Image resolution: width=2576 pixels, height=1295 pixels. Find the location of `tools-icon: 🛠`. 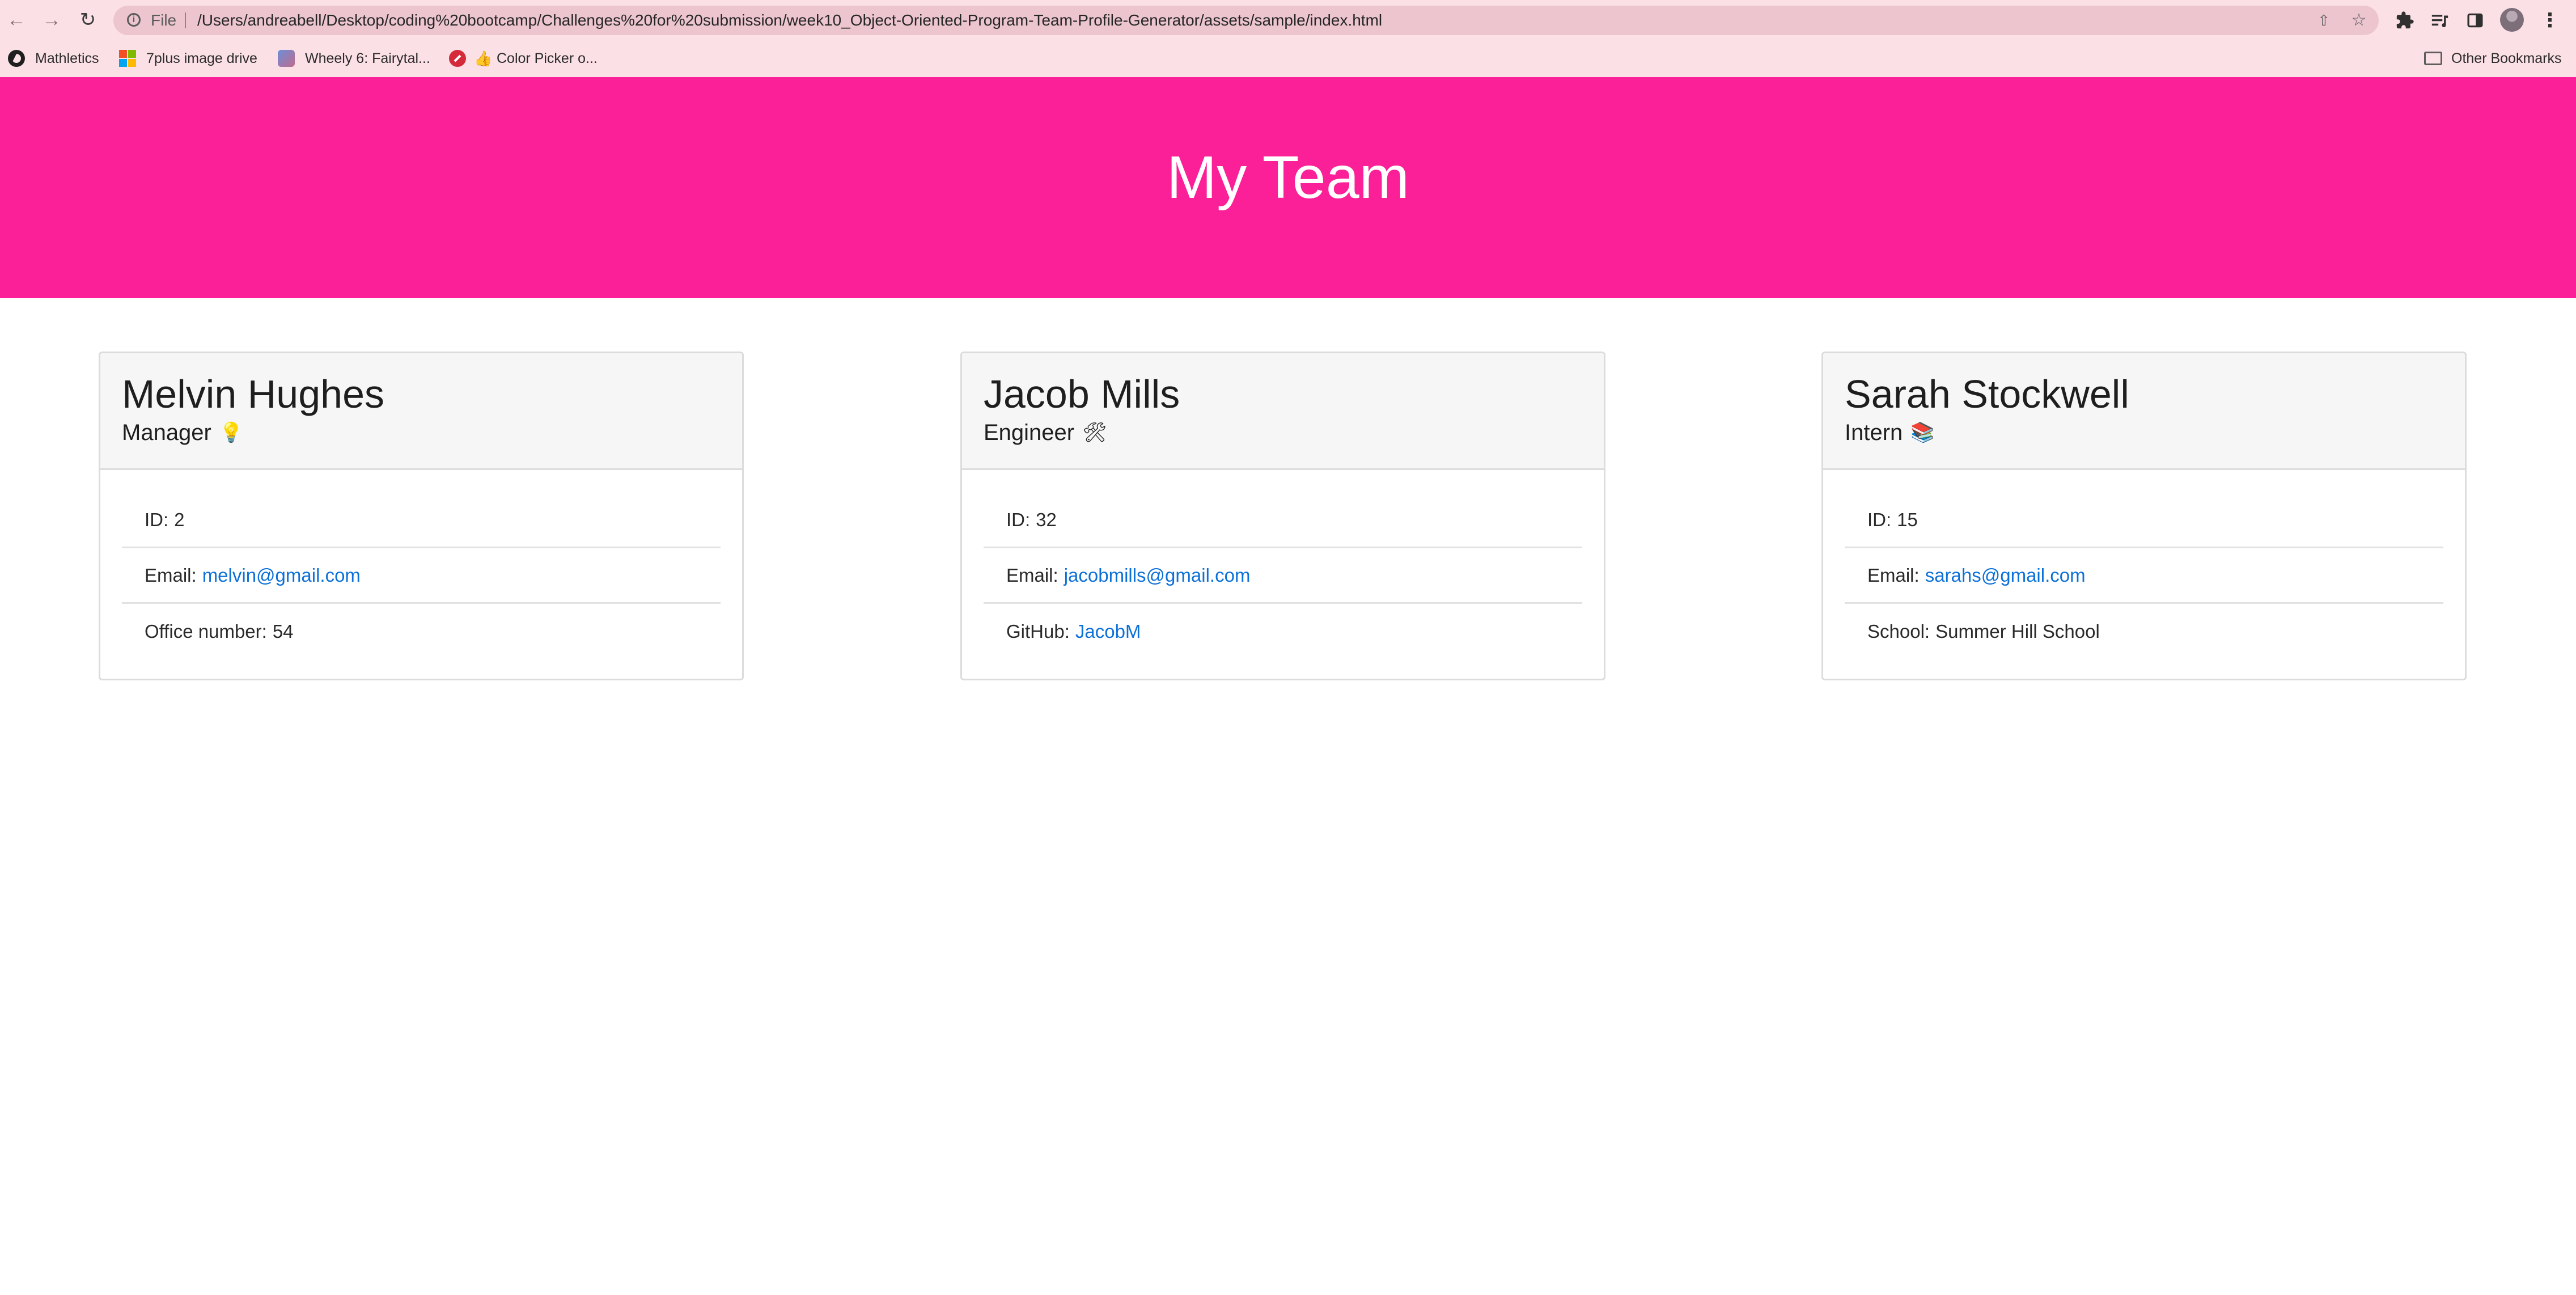

tools-icon: 🛠 is located at coordinates (1094, 432).